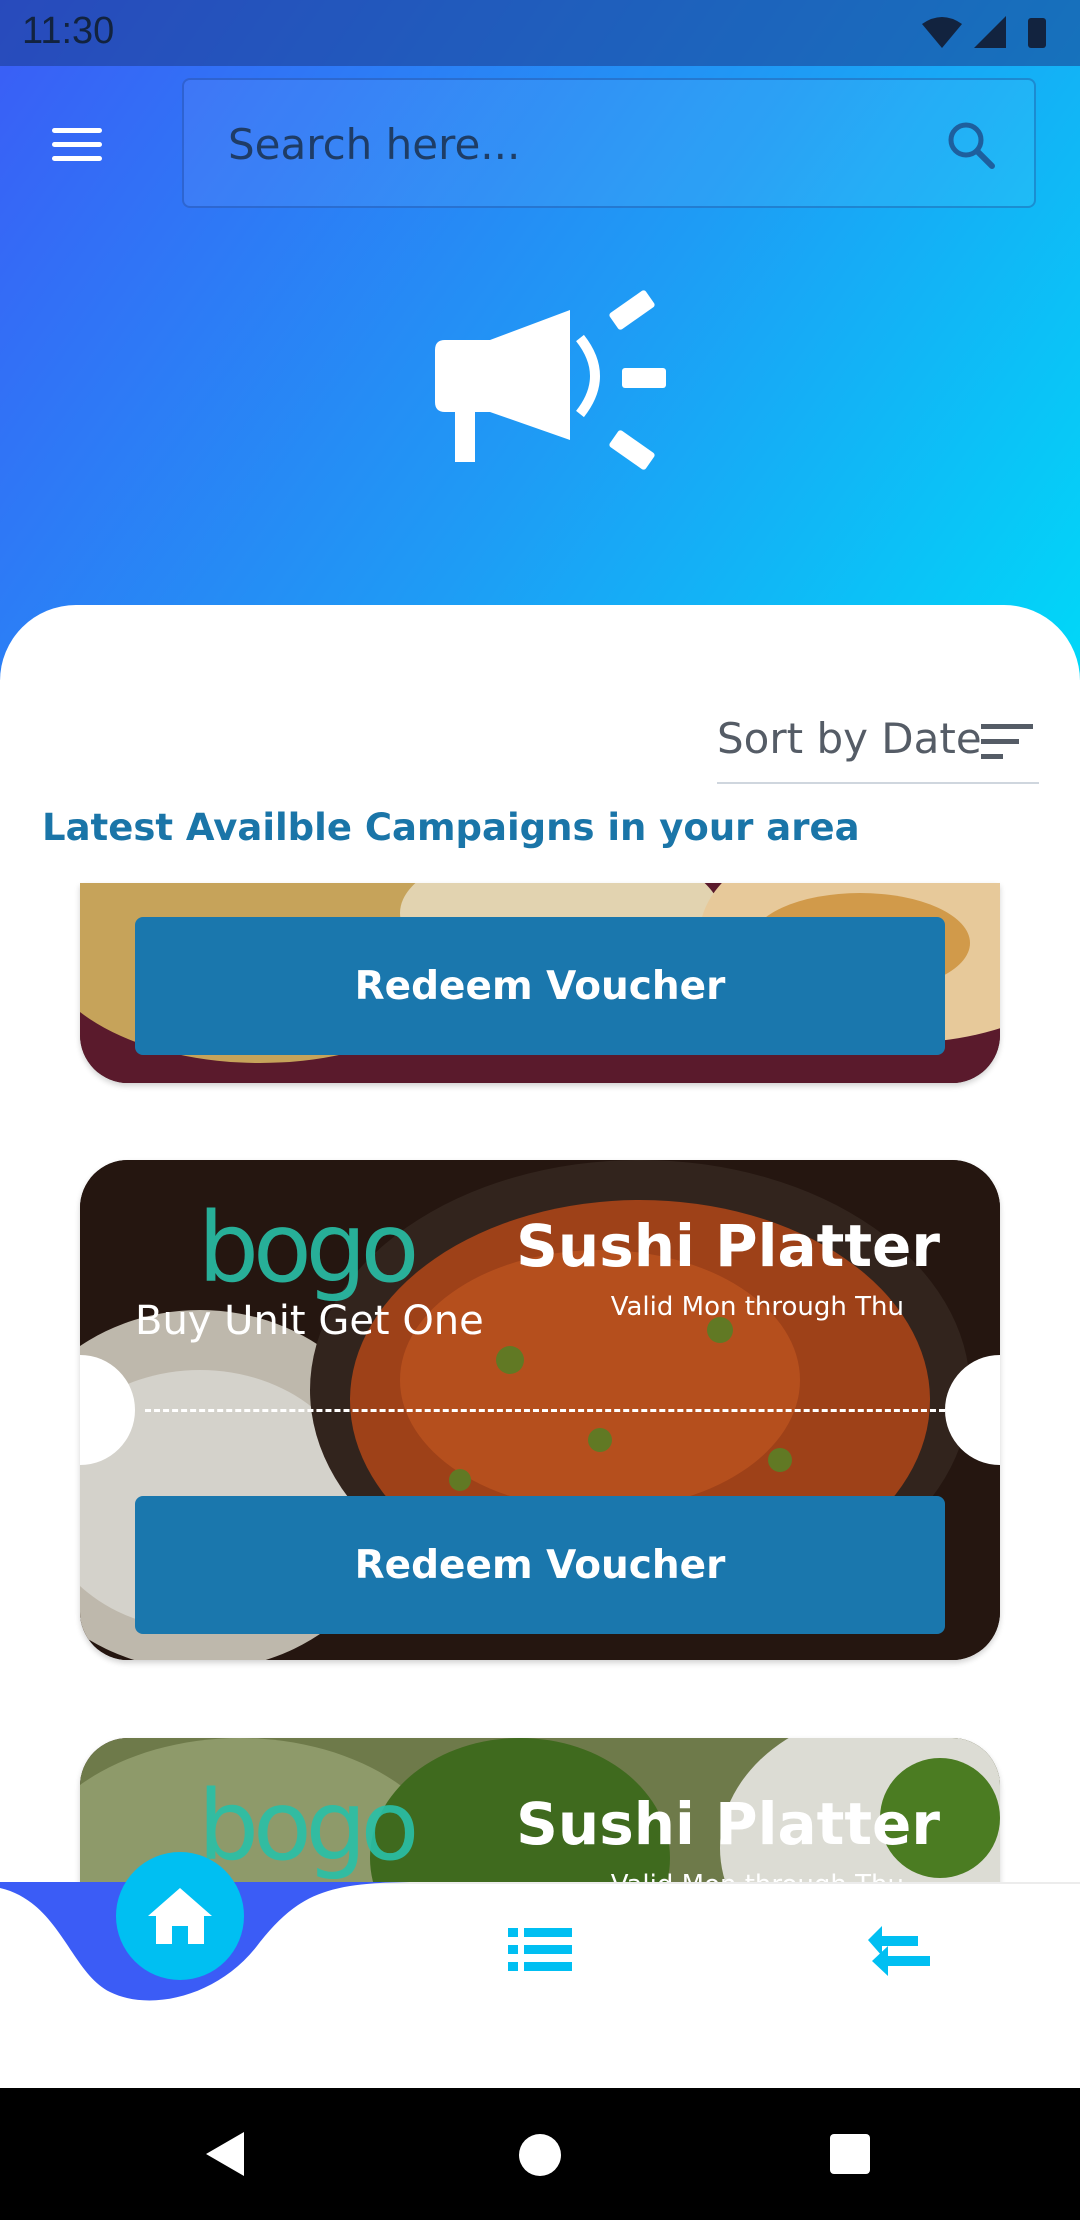 The image size is (1080, 2220). Describe the element at coordinates (1007, 741) in the screenshot. I see `sort-lines-icon` at that location.